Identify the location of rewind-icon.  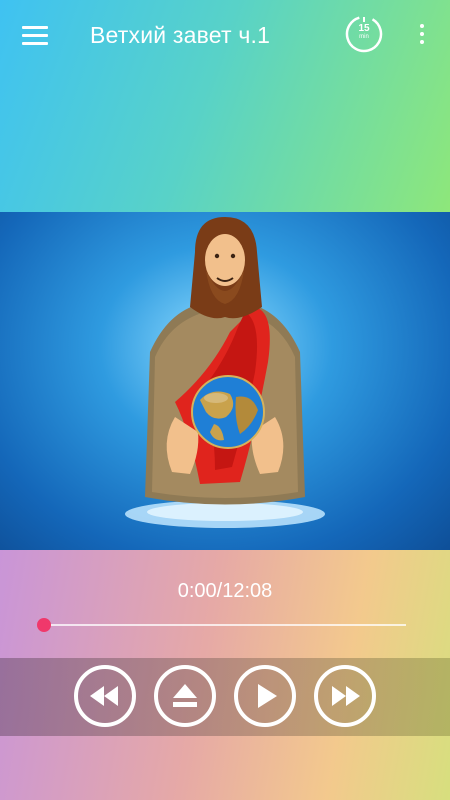
(105, 696).